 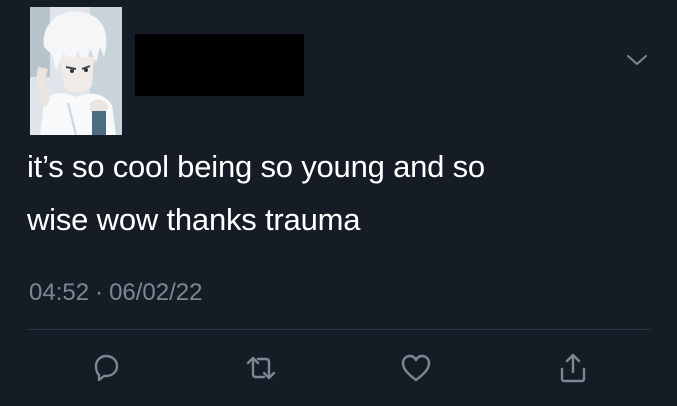 I want to click on retweet-button, so click(x=261, y=368).